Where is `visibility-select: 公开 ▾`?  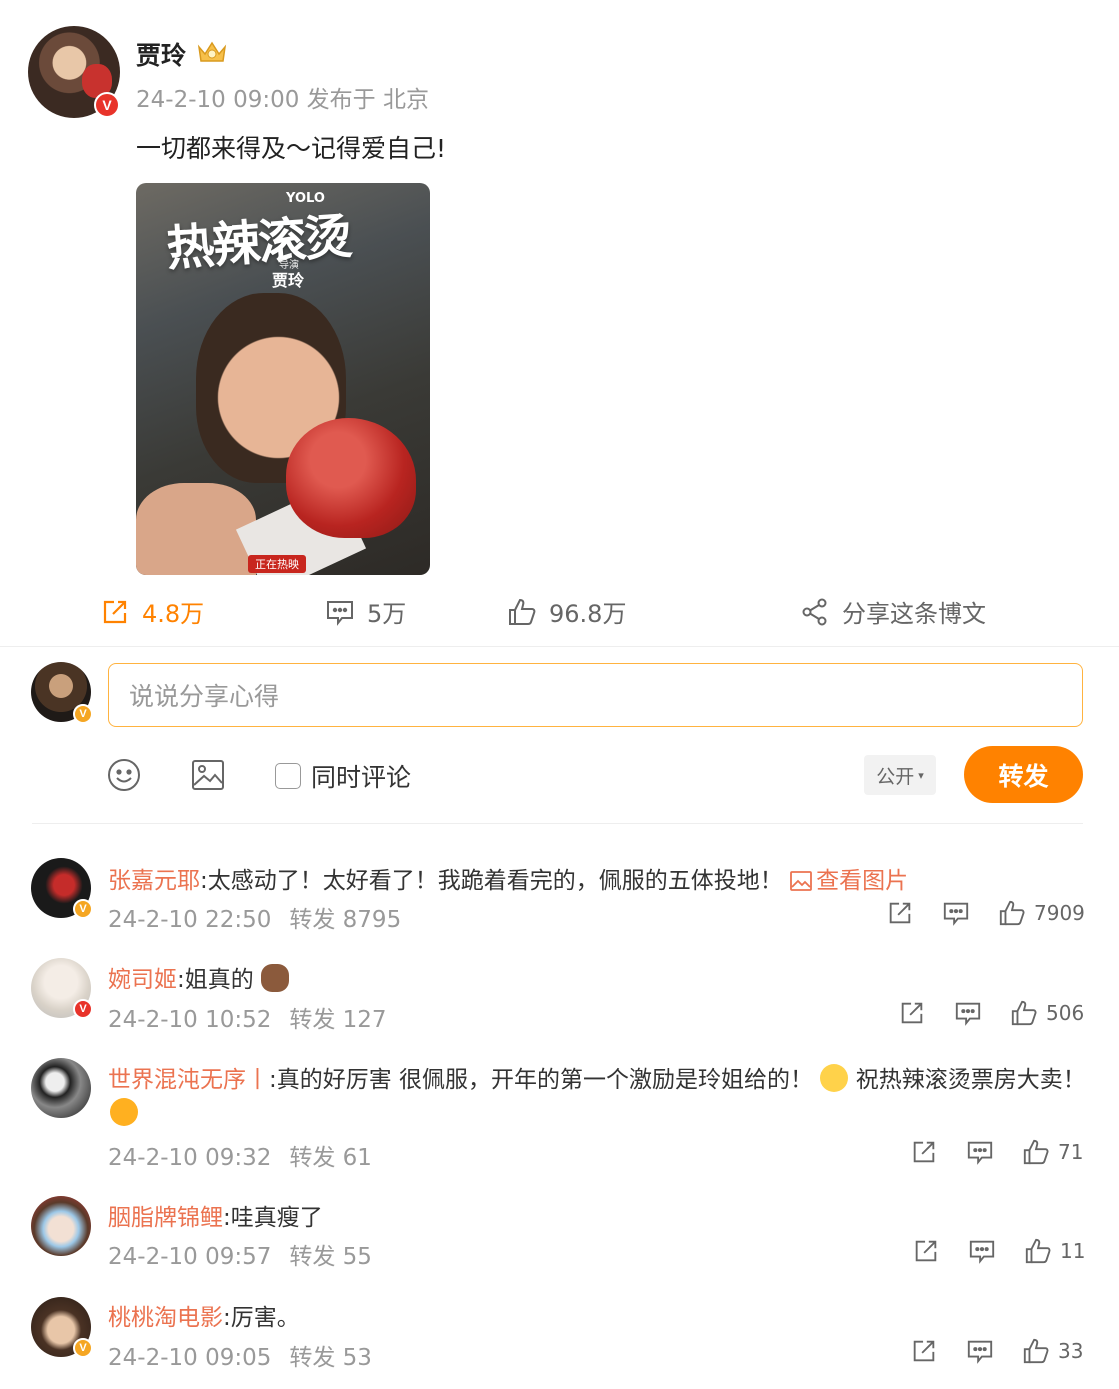 visibility-select: 公开 ▾ is located at coordinates (900, 775).